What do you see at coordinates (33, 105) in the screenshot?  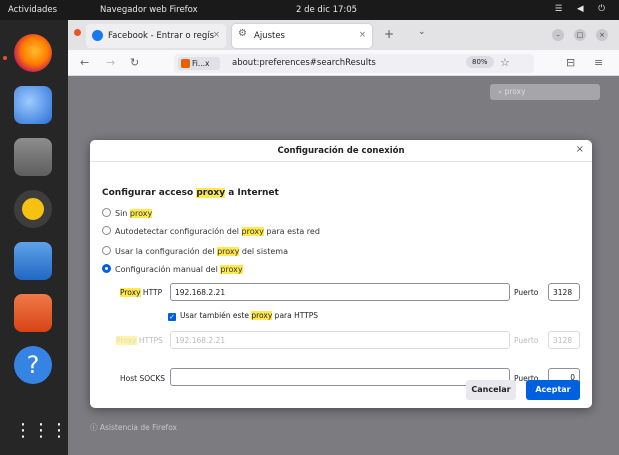 I see `thunderbird-icon` at bounding box center [33, 105].